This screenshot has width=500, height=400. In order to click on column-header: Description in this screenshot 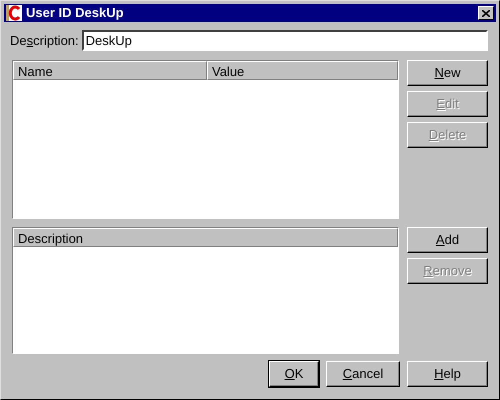, I will do `click(205, 237)`.